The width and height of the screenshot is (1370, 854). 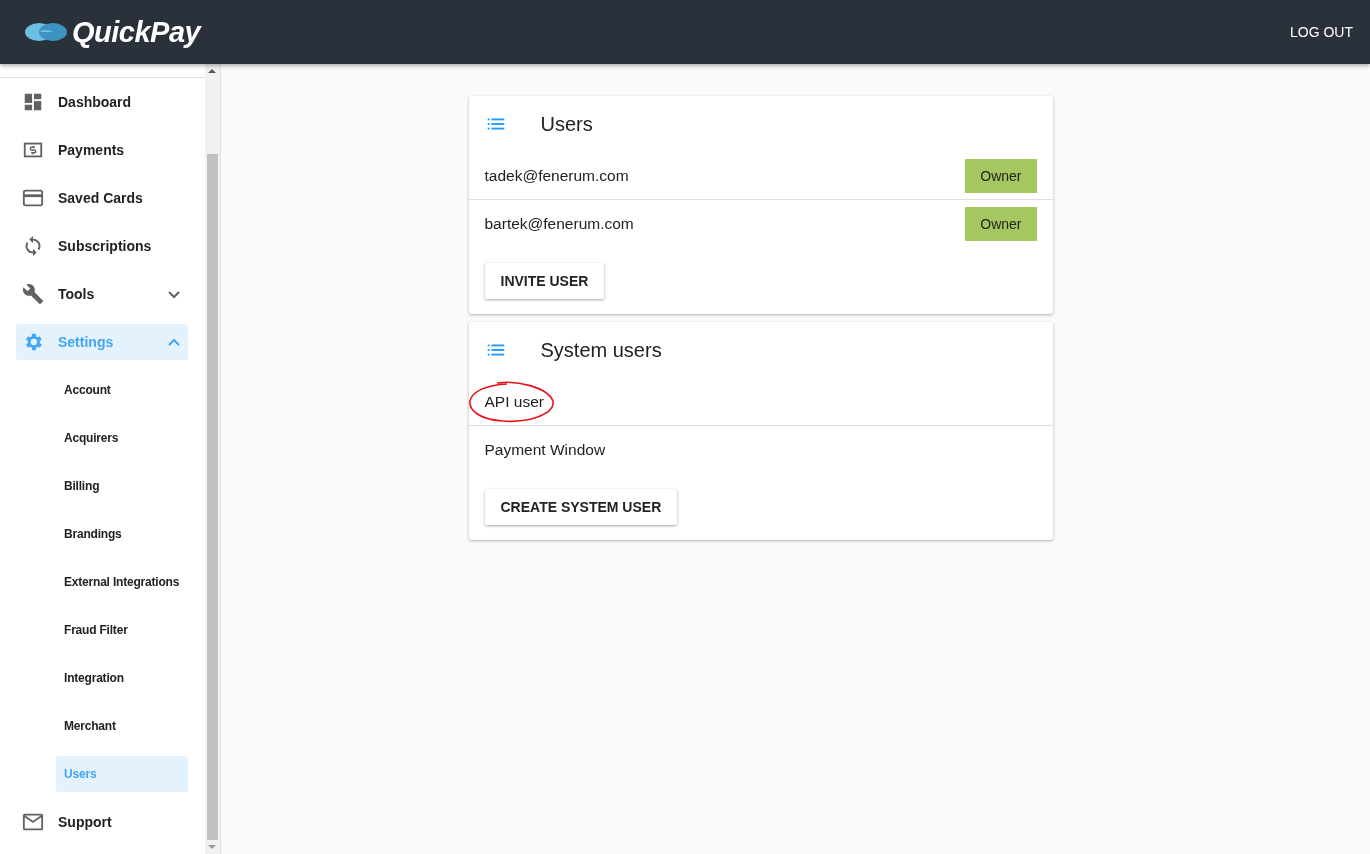 What do you see at coordinates (122, 486) in the screenshot?
I see `sidebar-subitem: Billing` at bounding box center [122, 486].